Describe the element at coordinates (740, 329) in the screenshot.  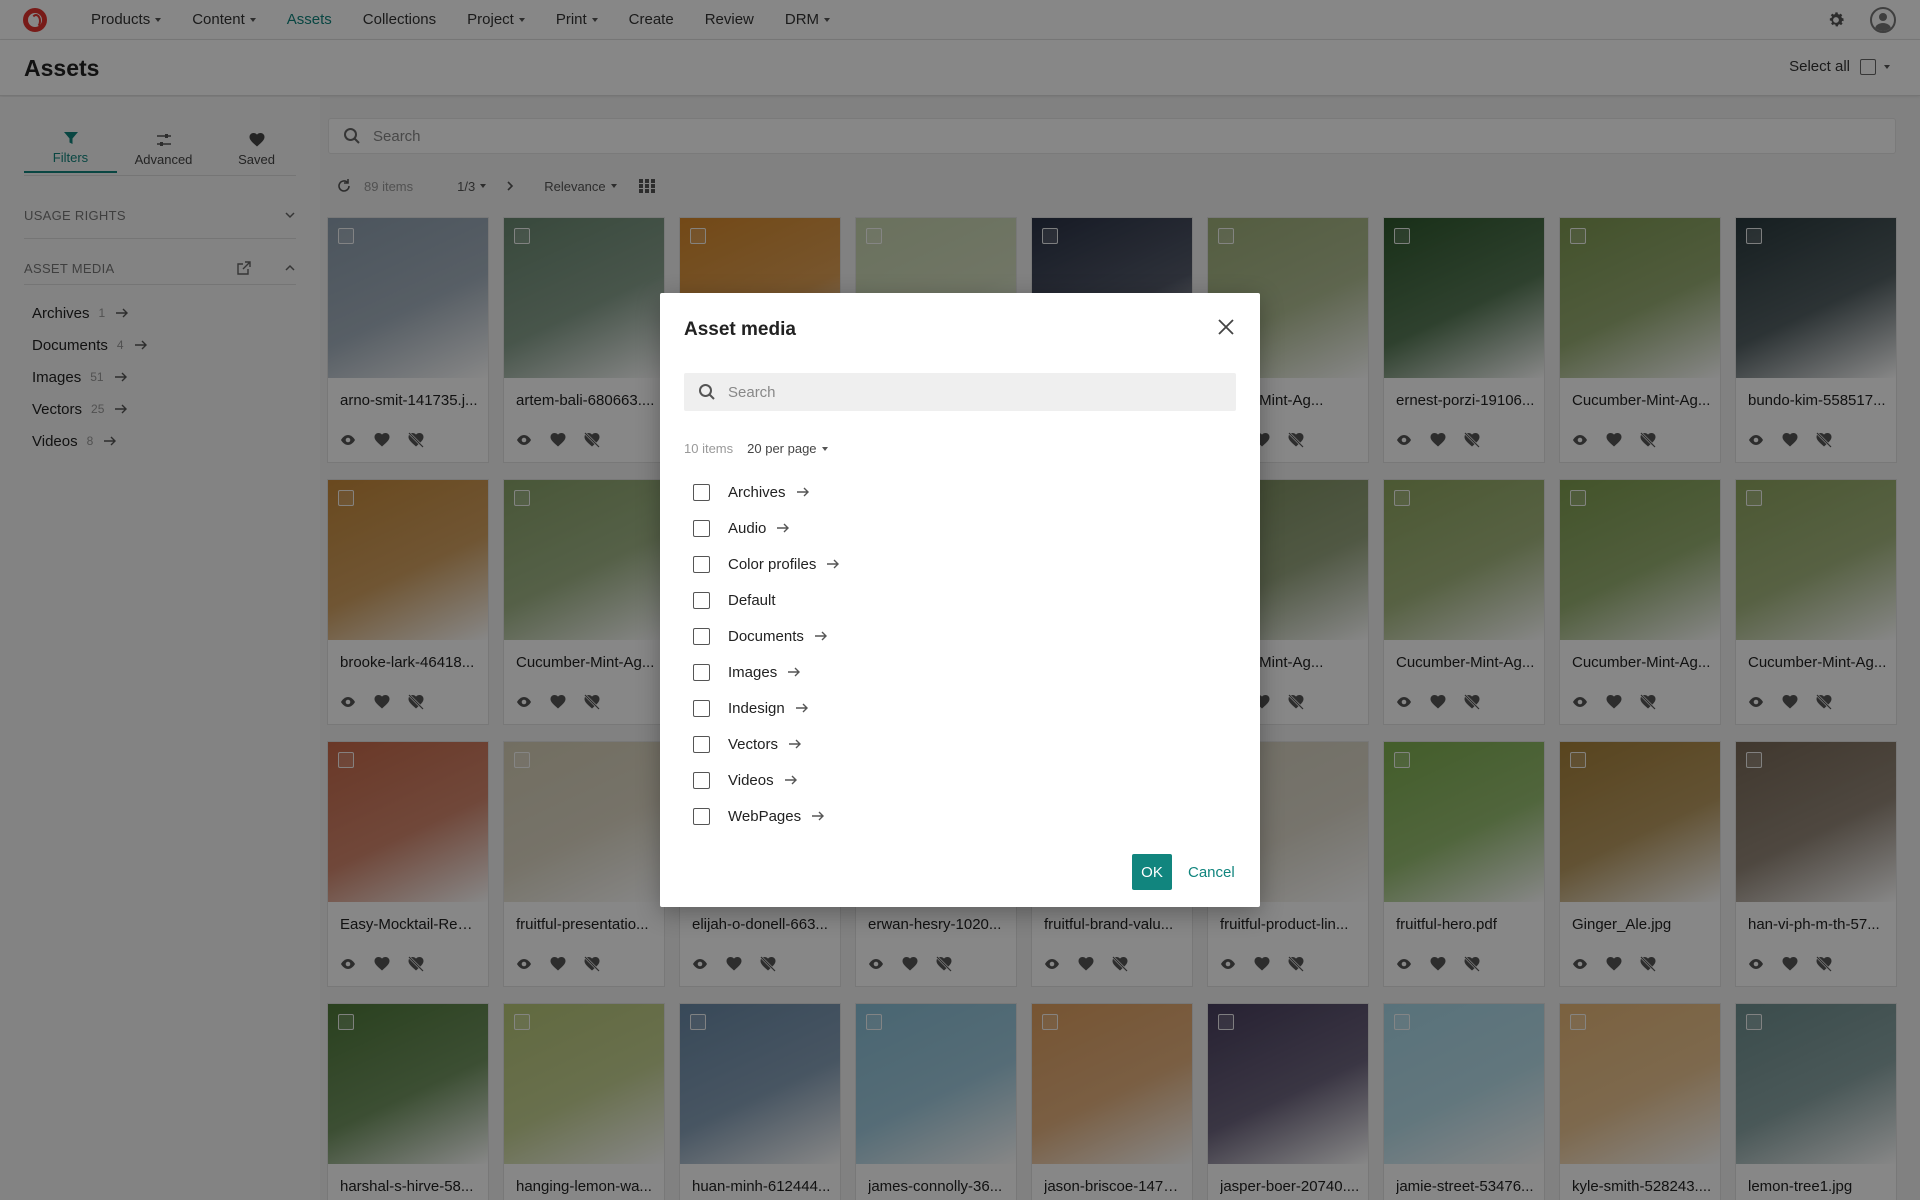
I see `dialog-title: Asset media` at that location.